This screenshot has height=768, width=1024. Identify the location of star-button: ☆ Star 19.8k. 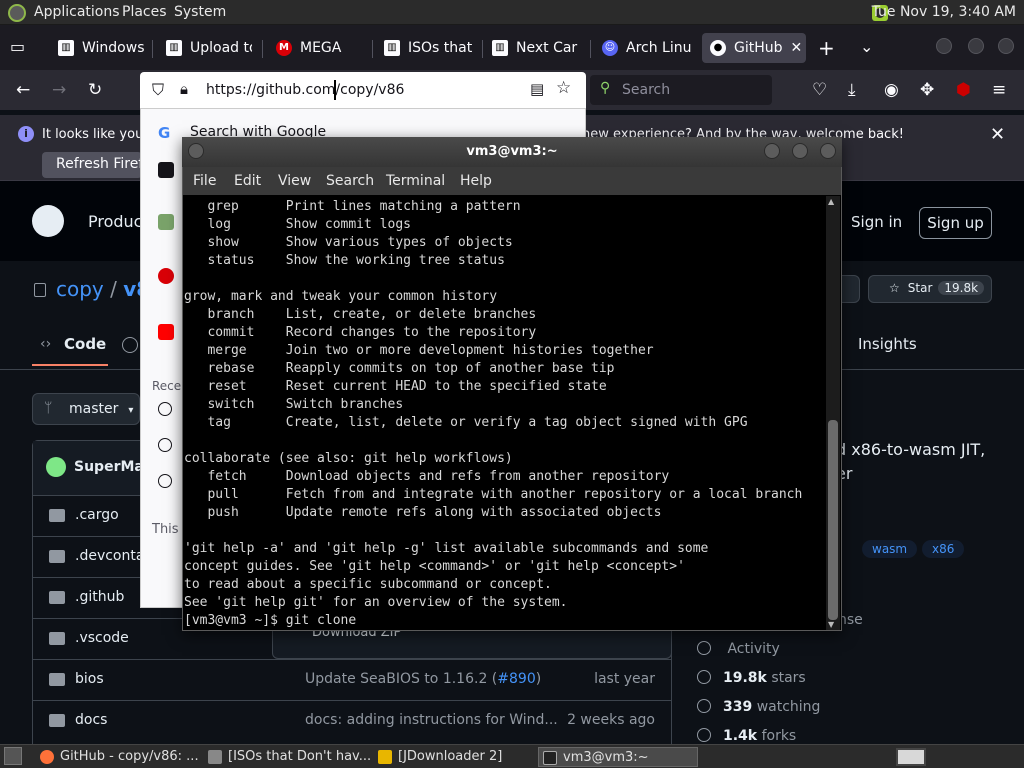
(930, 289).